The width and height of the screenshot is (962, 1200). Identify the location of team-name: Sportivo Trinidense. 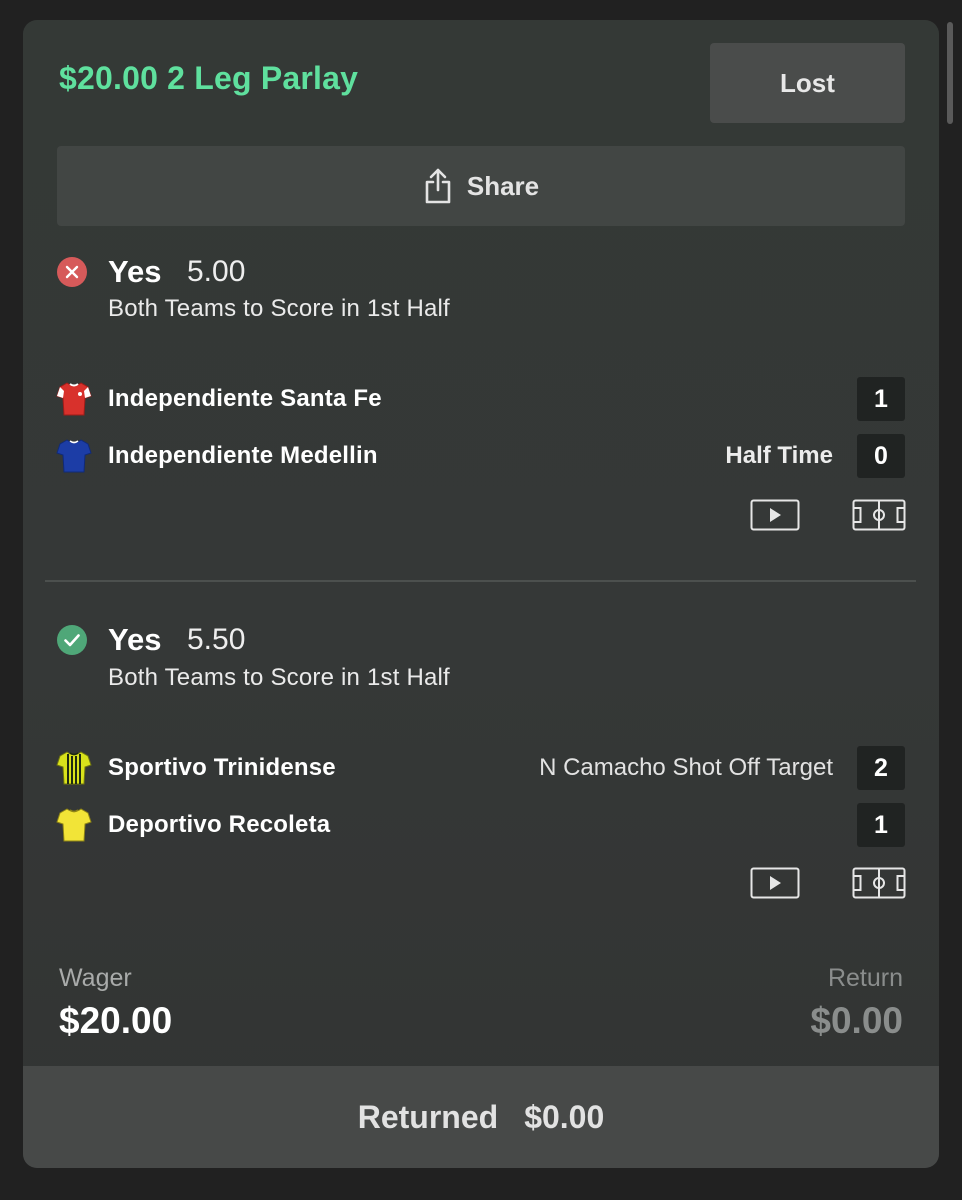
(222, 767).